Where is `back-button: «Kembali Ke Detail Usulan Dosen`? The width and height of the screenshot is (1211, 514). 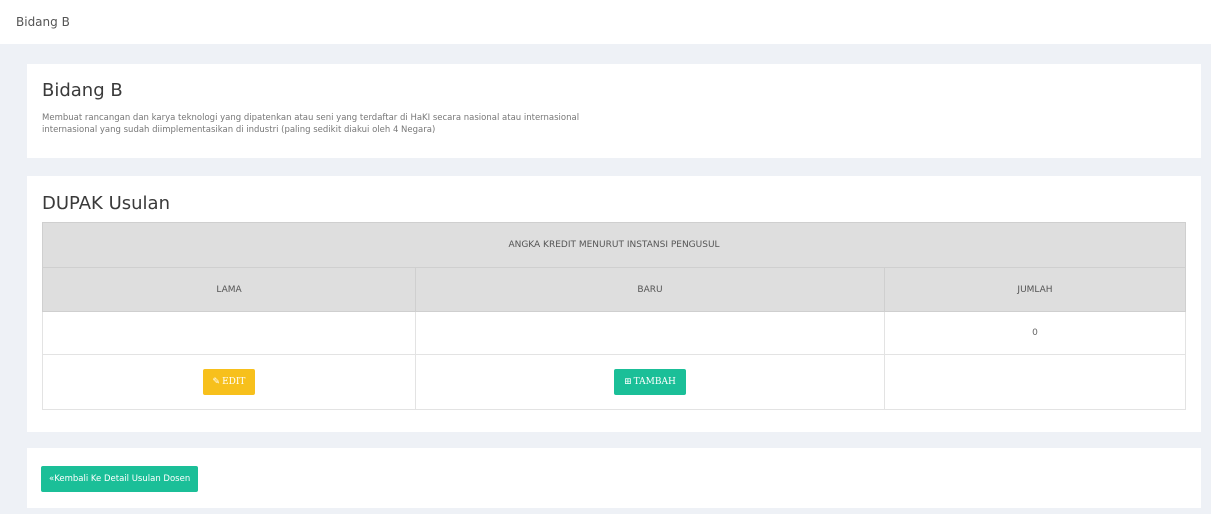
back-button: «Kembali Ke Detail Usulan Dosen is located at coordinates (120, 479).